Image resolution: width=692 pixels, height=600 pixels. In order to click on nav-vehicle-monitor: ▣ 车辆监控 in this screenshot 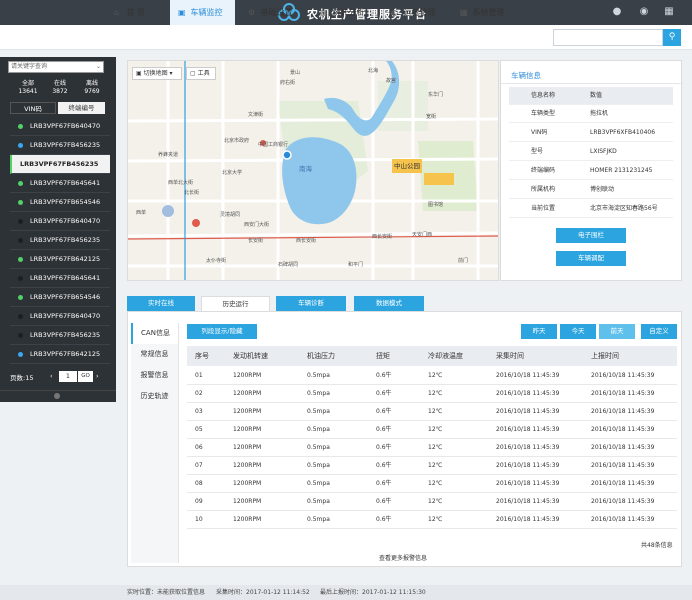, I will do `click(202, 12)`.